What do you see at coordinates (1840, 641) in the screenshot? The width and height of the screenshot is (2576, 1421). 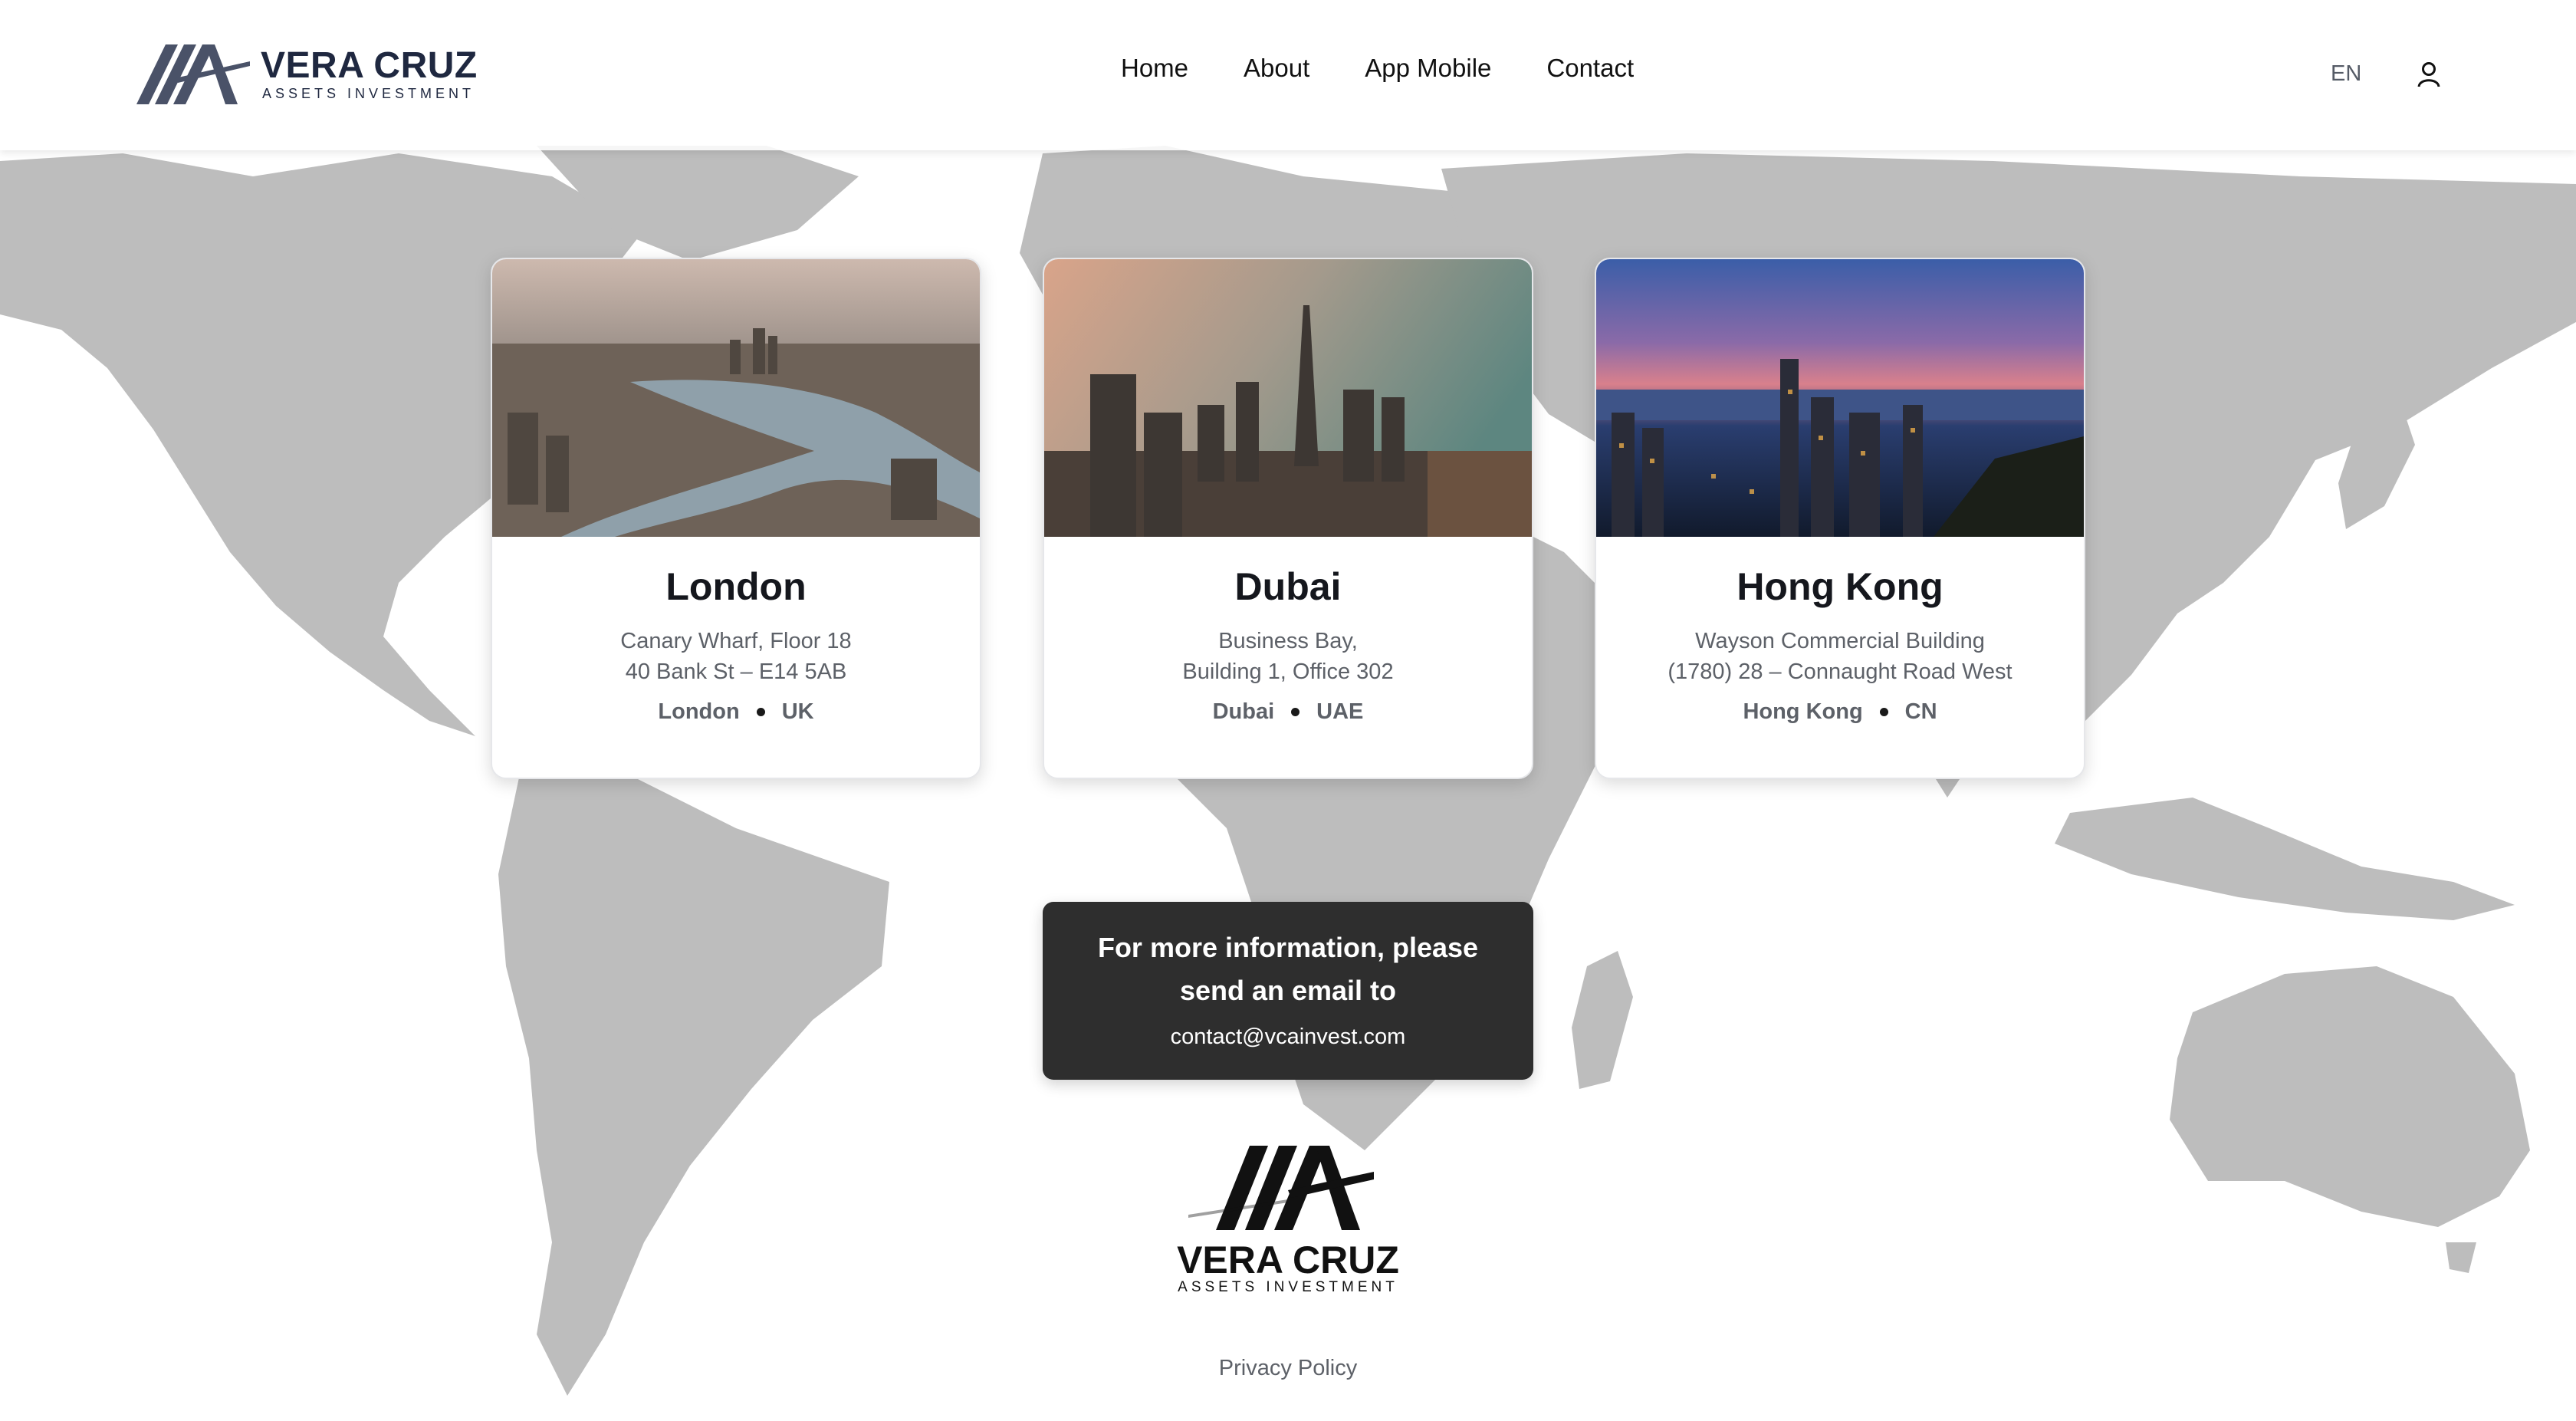 I see `address-line: Wayson Commercial Building` at bounding box center [1840, 641].